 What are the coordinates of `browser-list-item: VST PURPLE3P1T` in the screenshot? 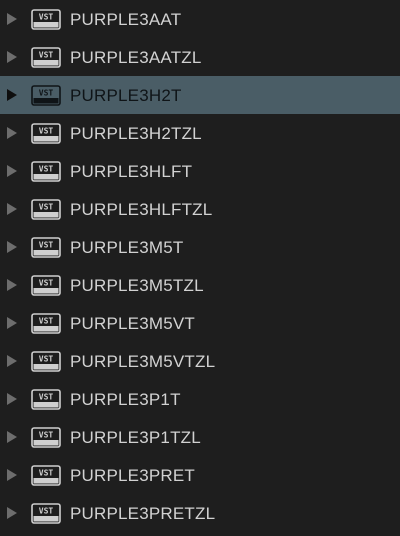 It's located at (200, 399).